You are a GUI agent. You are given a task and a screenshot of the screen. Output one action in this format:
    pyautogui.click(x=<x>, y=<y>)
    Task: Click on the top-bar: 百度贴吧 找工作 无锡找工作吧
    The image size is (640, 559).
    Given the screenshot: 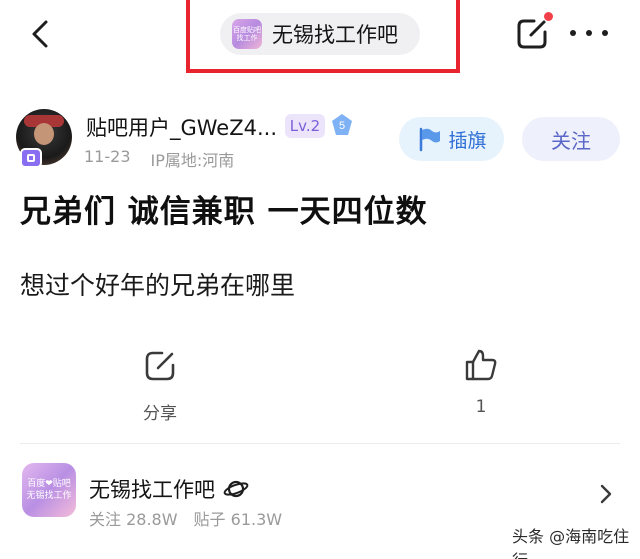 What is the action you would take?
    pyautogui.click(x=320, y=40)
    